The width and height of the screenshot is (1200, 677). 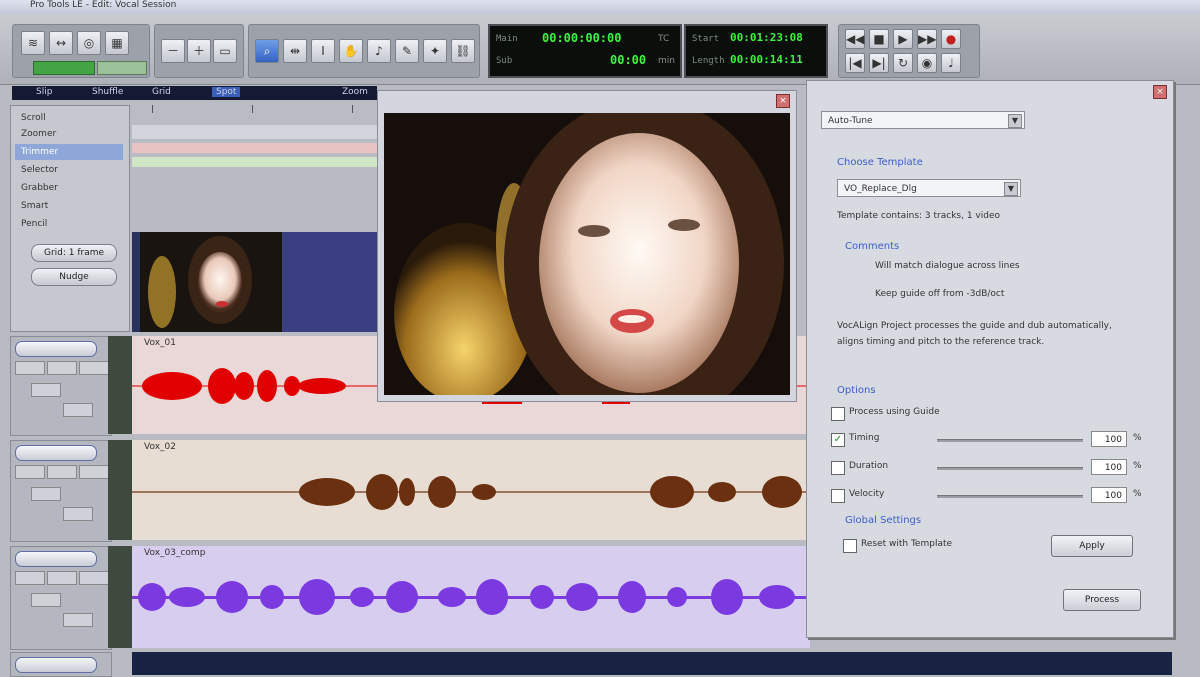 I want to click on tab-spot: Spot, so click(x=226, y=92).